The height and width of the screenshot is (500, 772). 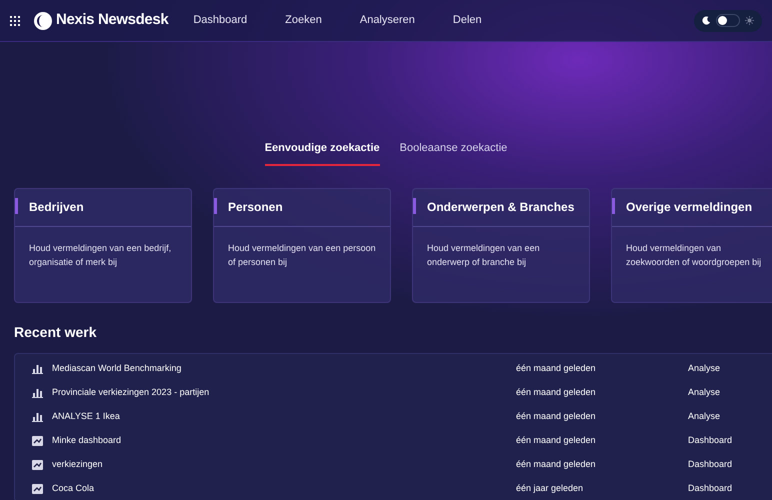 I want to click on card-description: Houd vermeldingen van een persoon of personen bij, so click(x=302, y=255).